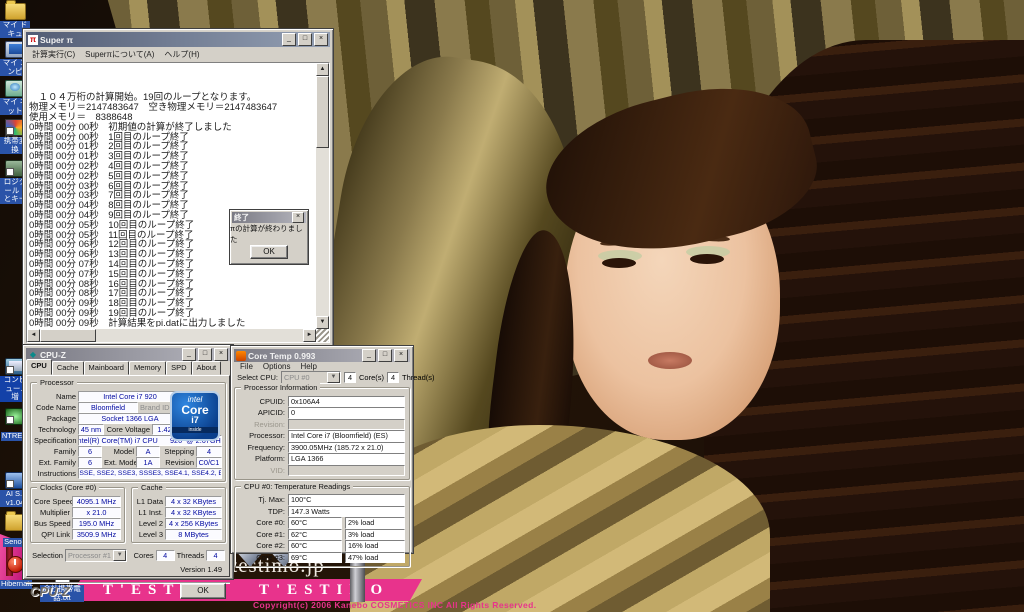  Describe the element at coordinates (119, 54) in the screenshot. I see `menu-about: Superπについて(A)` at that location.